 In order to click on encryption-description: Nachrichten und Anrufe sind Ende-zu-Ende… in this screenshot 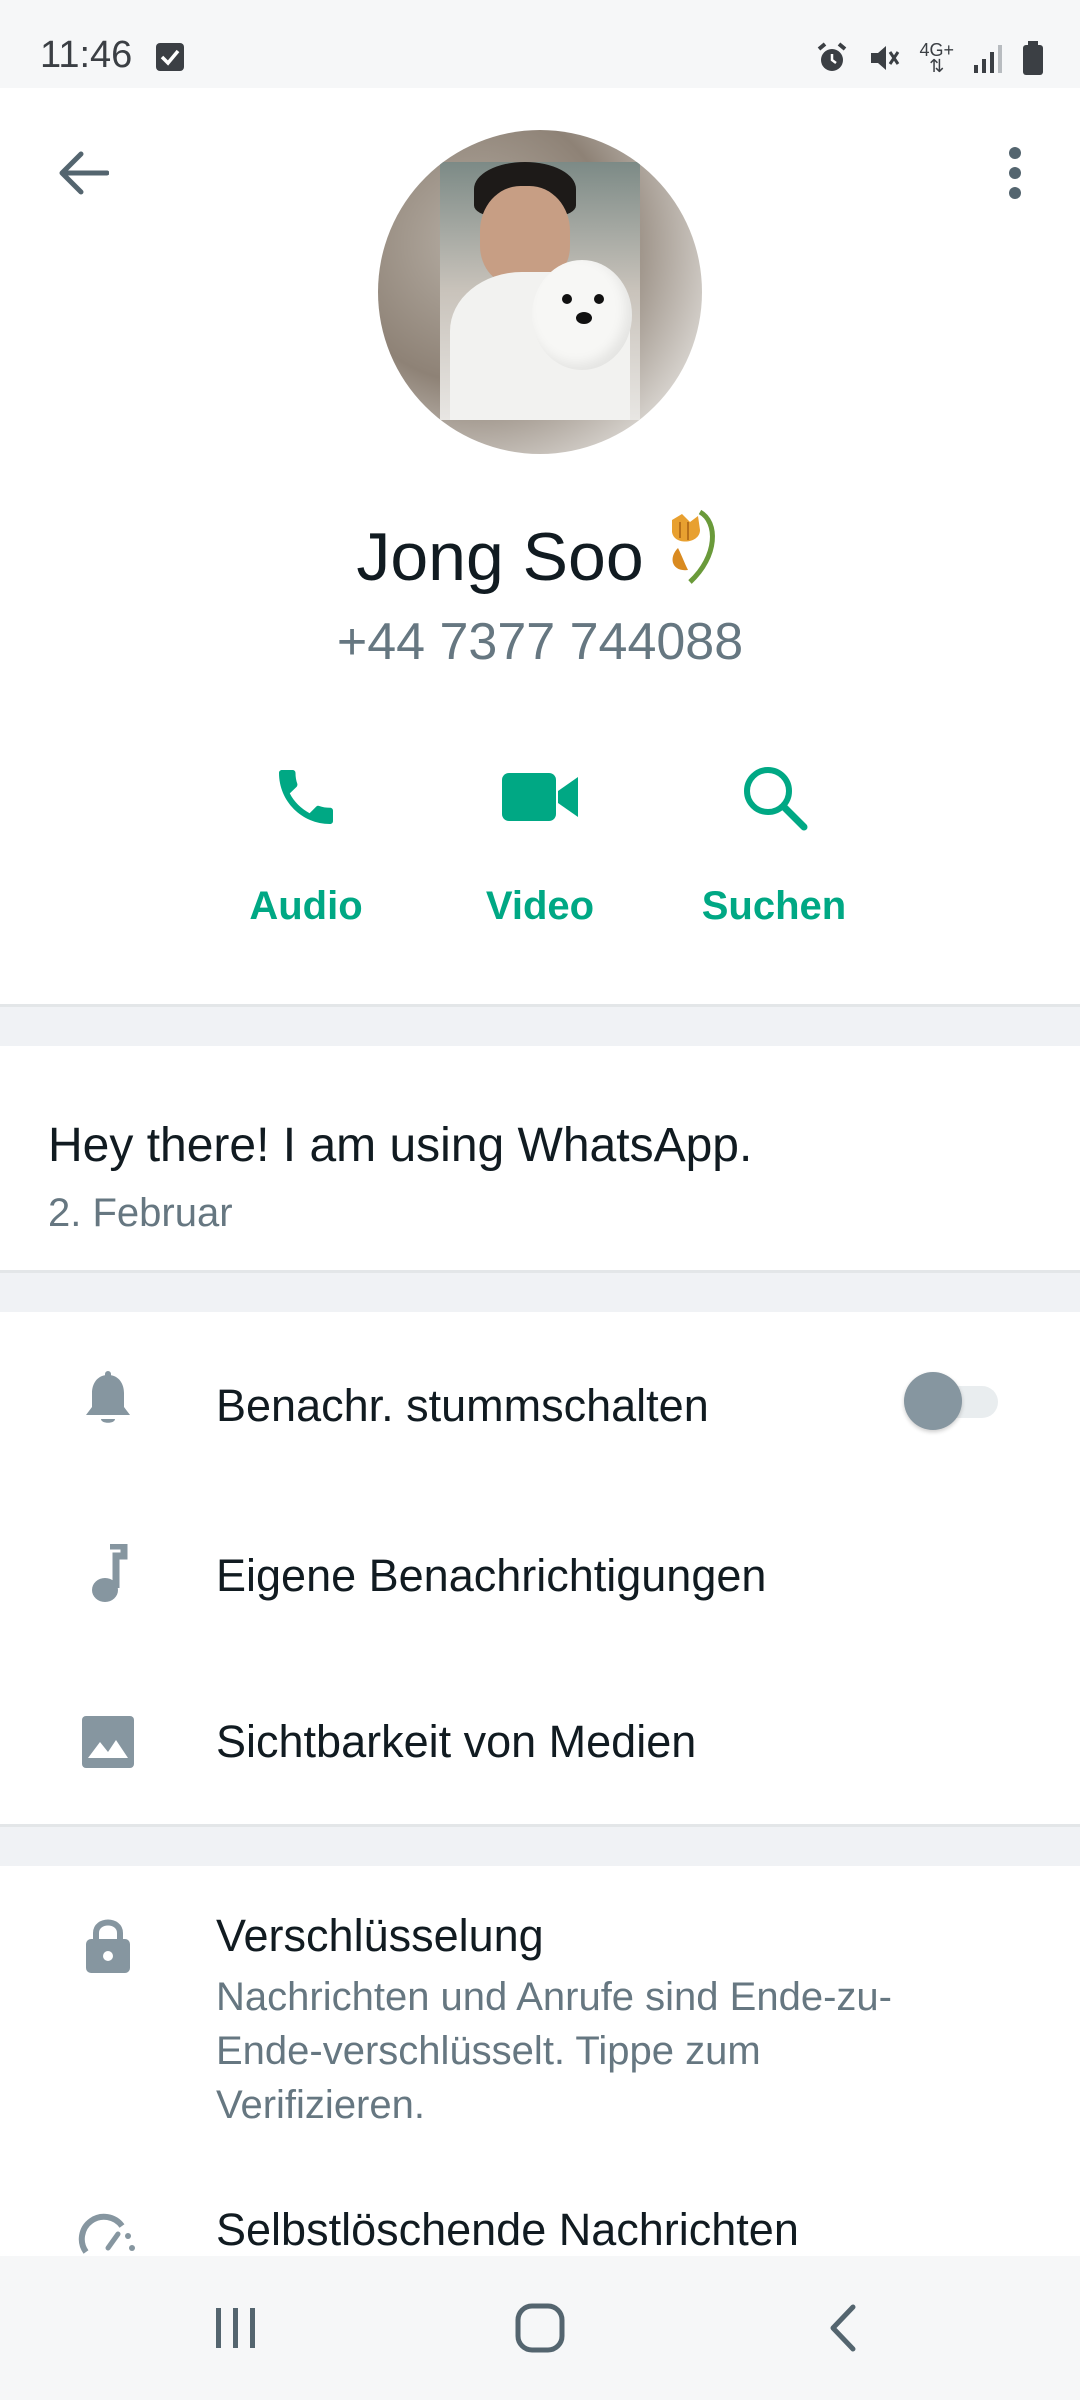, I will do `click(554, 2051)`.